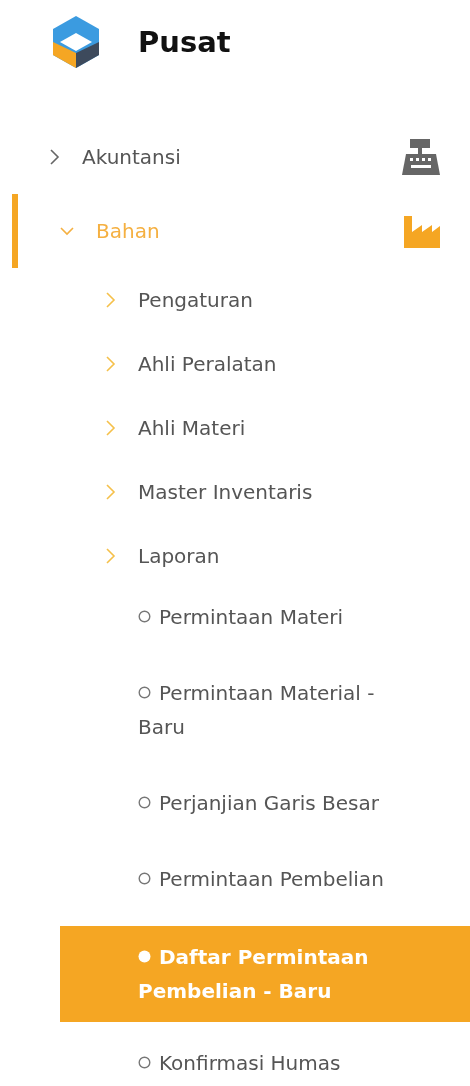 The width and height of the screenshot is (470, 1086). What do you see at coordinates (179, 556) in the screenshot?
I see `submenu-item: Laporan` at bounding box center [179, 556].